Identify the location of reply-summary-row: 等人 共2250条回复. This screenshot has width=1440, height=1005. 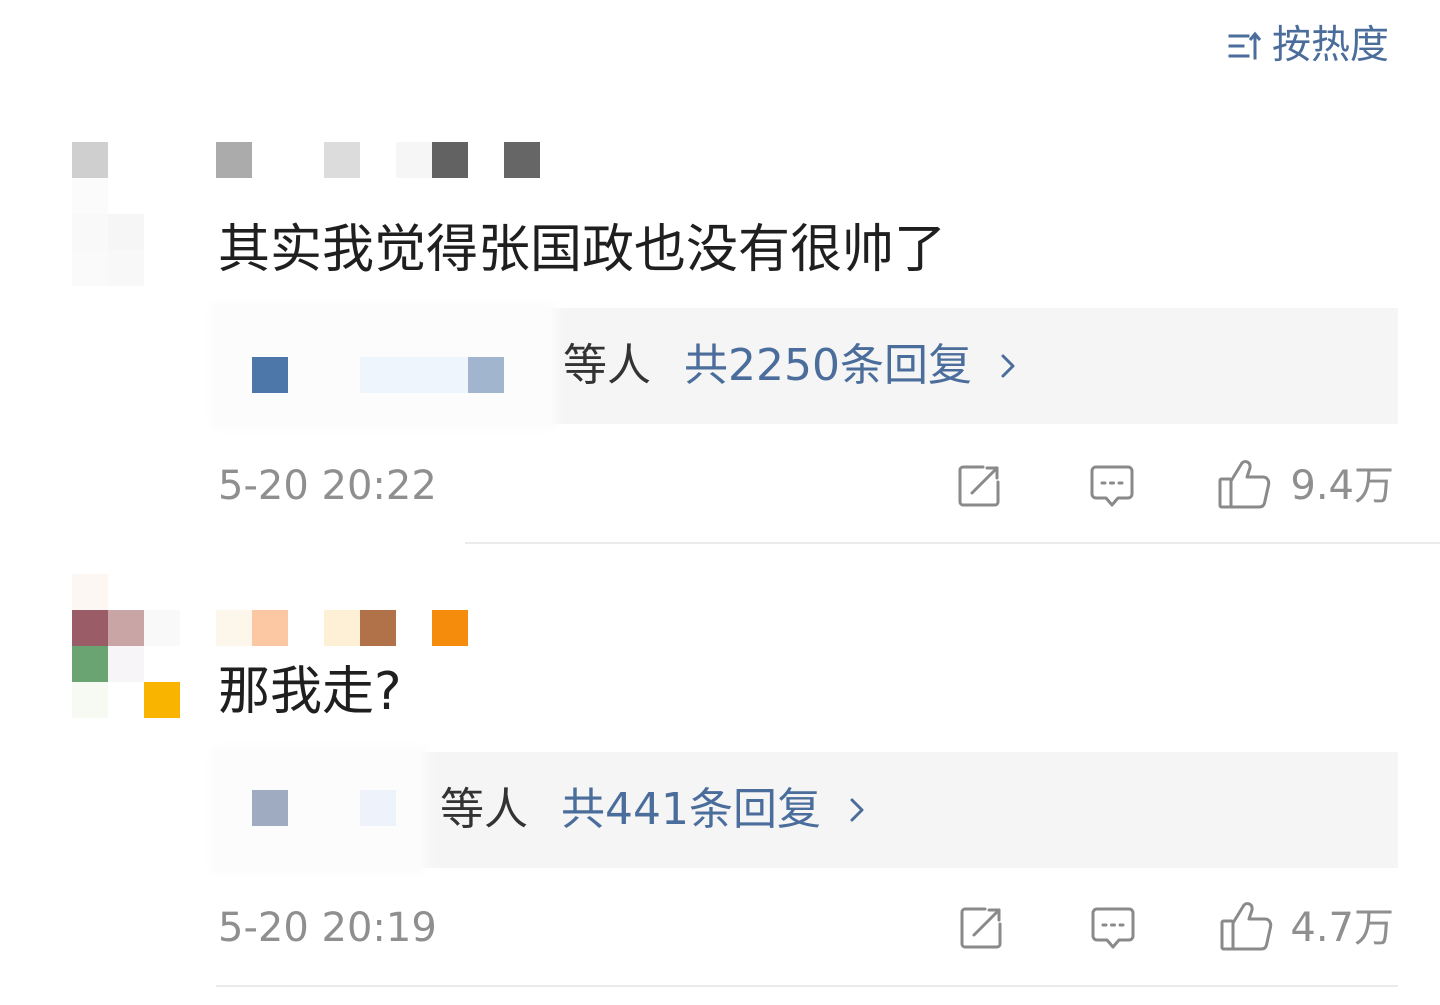
(789, 366).